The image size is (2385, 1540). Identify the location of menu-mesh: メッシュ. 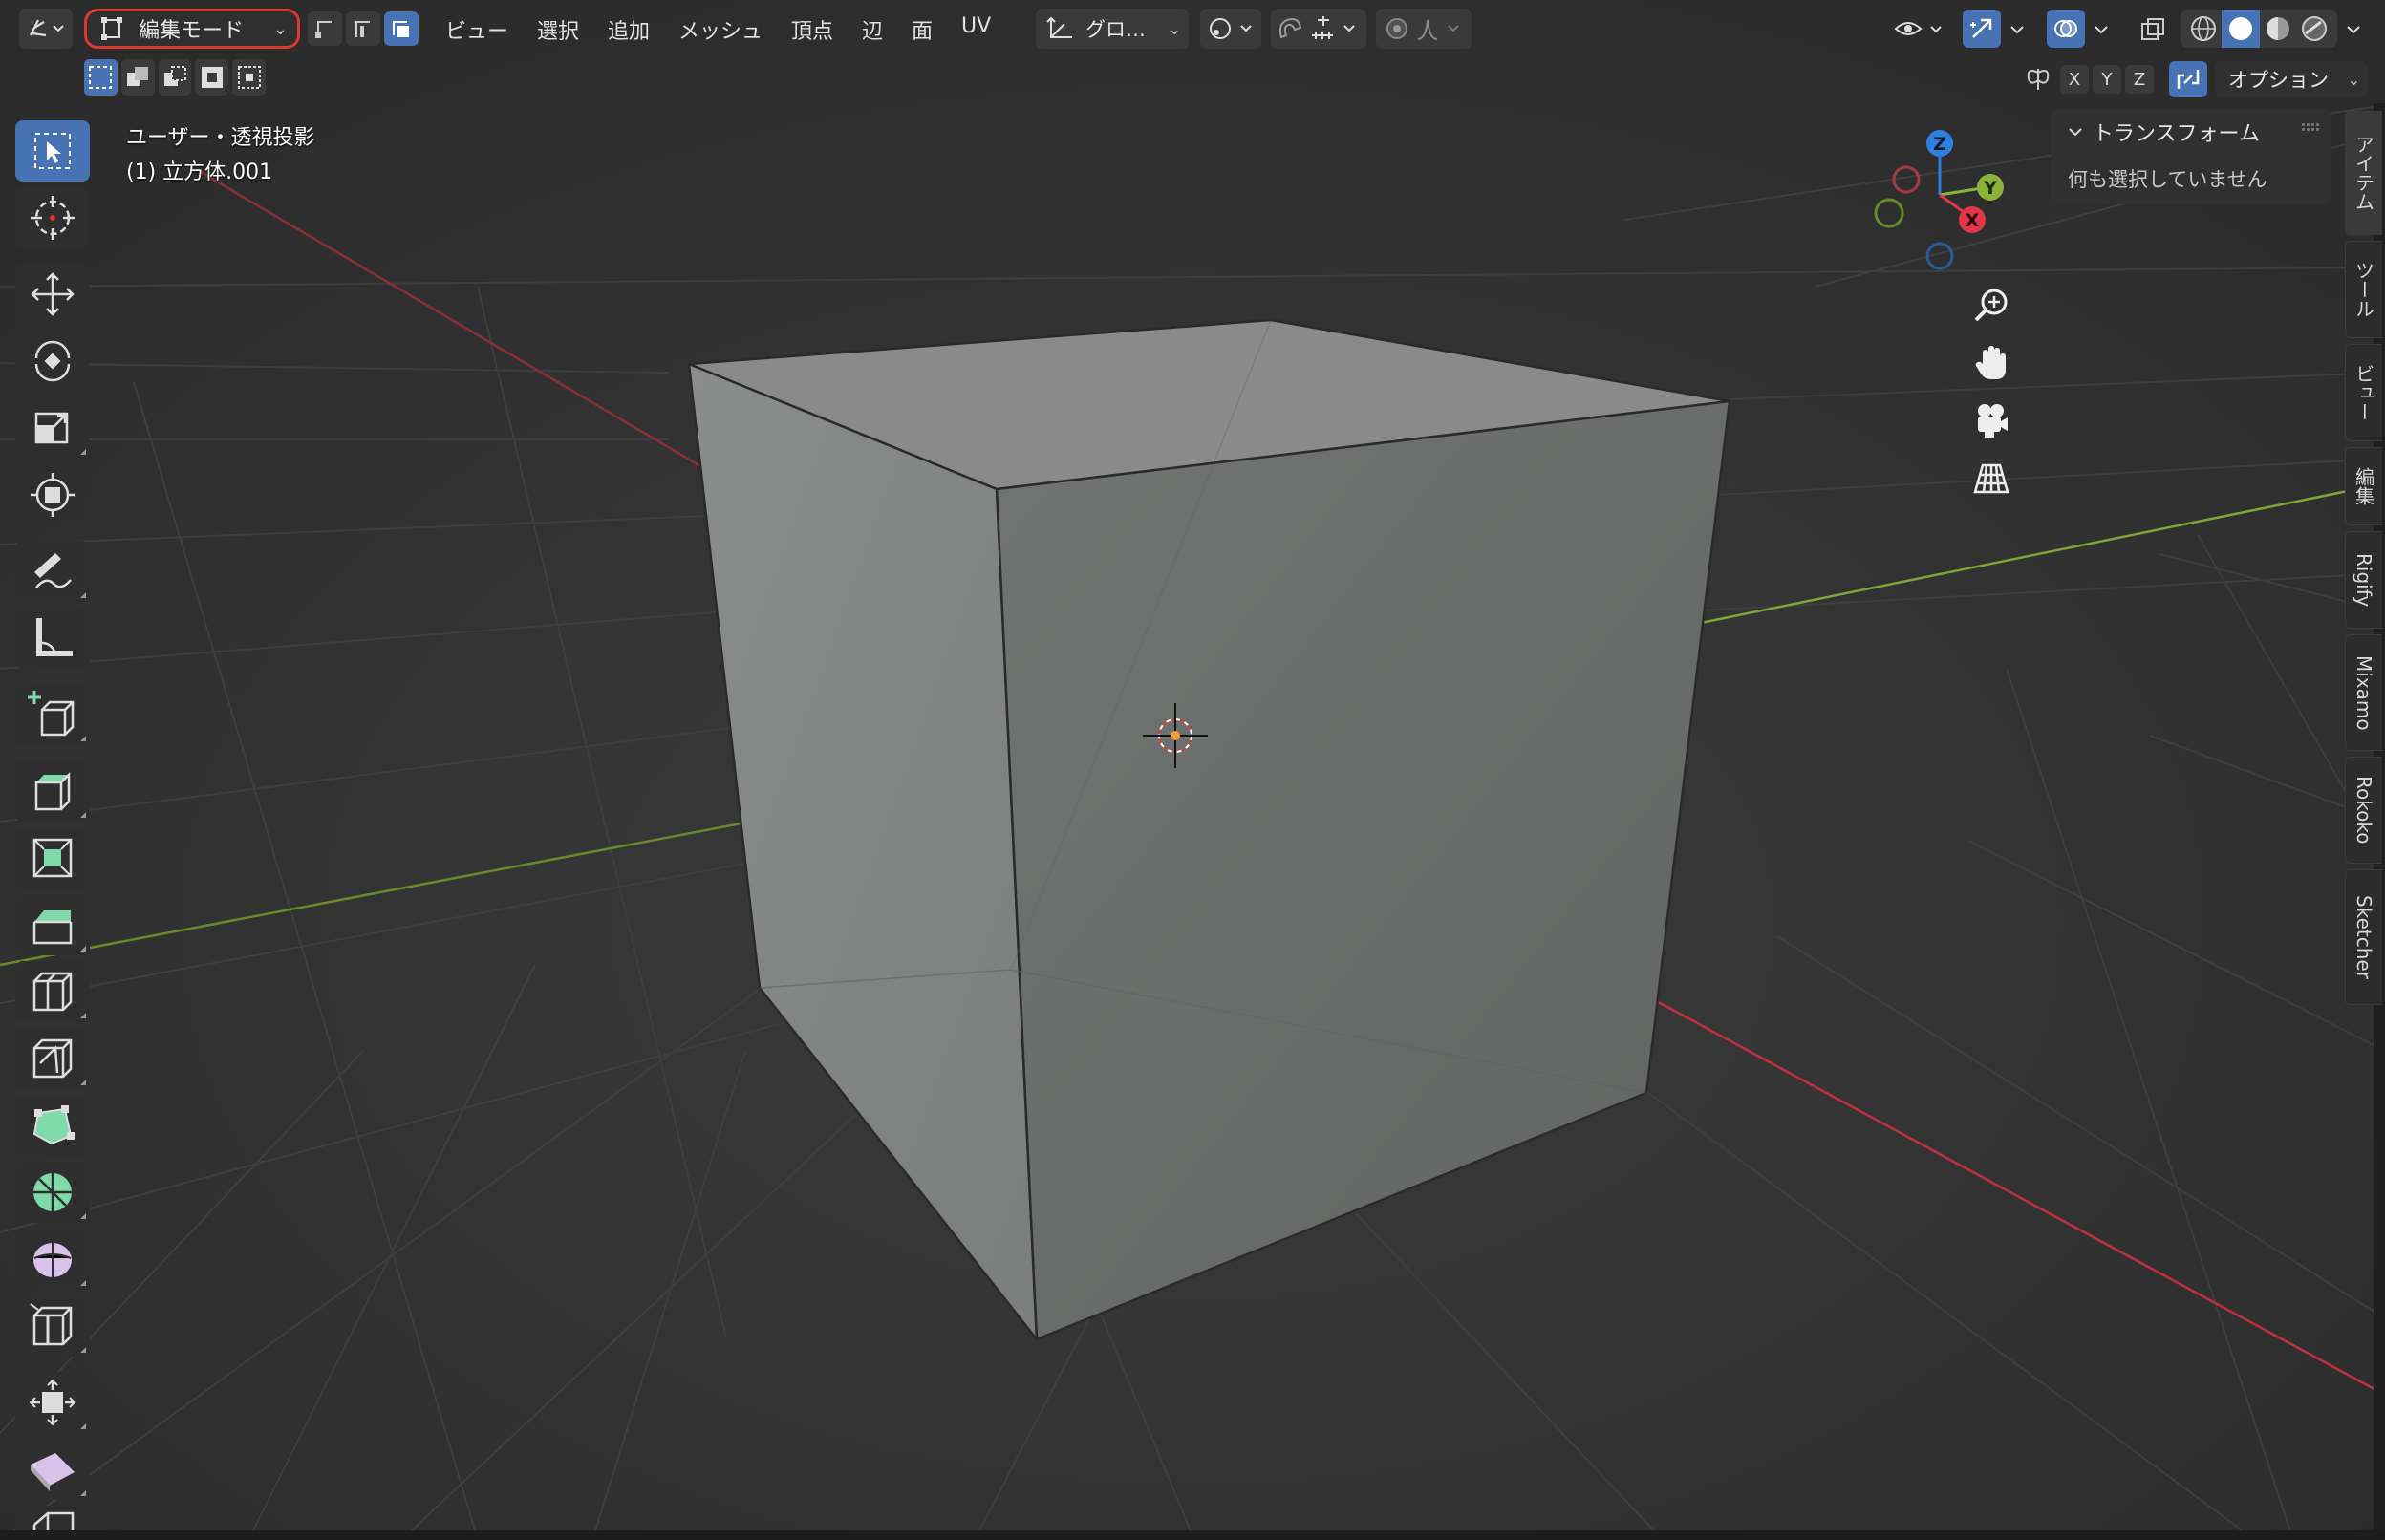
(720, 30).